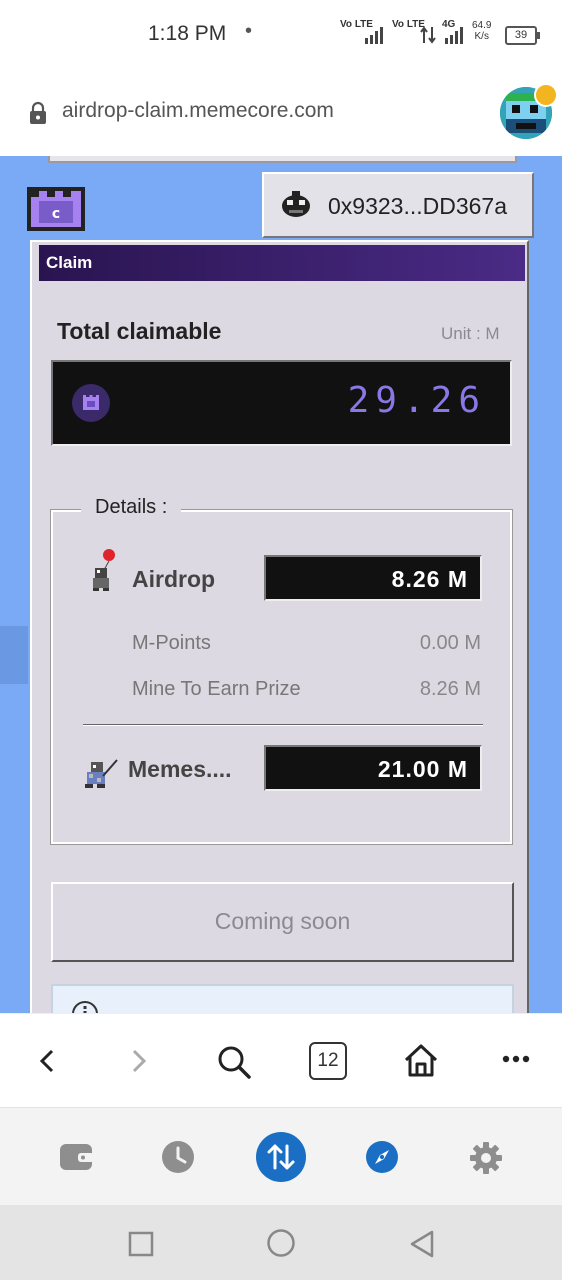  I want to click on memes-value-box: 21.00 M, so click(373, 768).